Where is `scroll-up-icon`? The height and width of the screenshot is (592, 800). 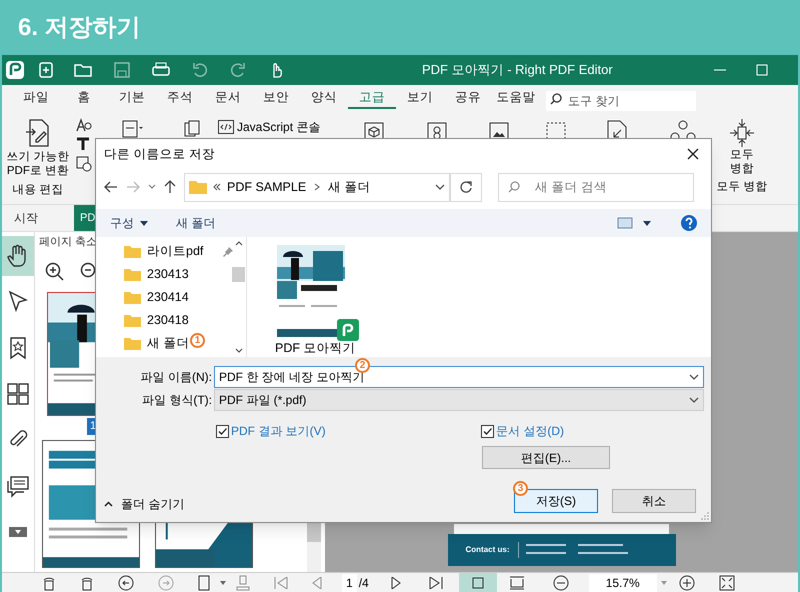 scroll-up-icon is located at coordinates (238, 243).